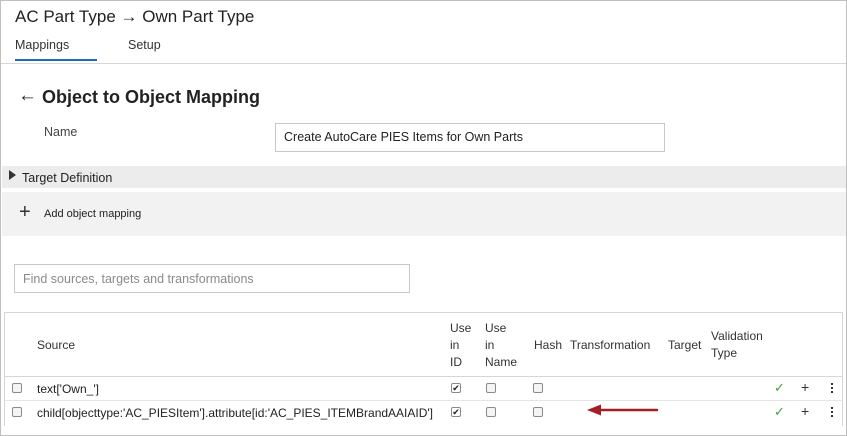 This screenshot has height=436, width=847. Describe the element at coordinates (423, 400) in the screenshot. I see `row-divider` at that location.